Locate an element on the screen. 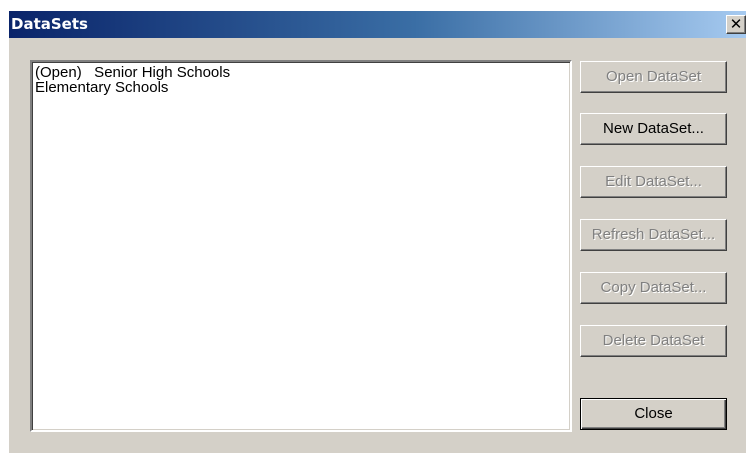  title-bar: DataSets ✕ is located at coordinates (377, 24).